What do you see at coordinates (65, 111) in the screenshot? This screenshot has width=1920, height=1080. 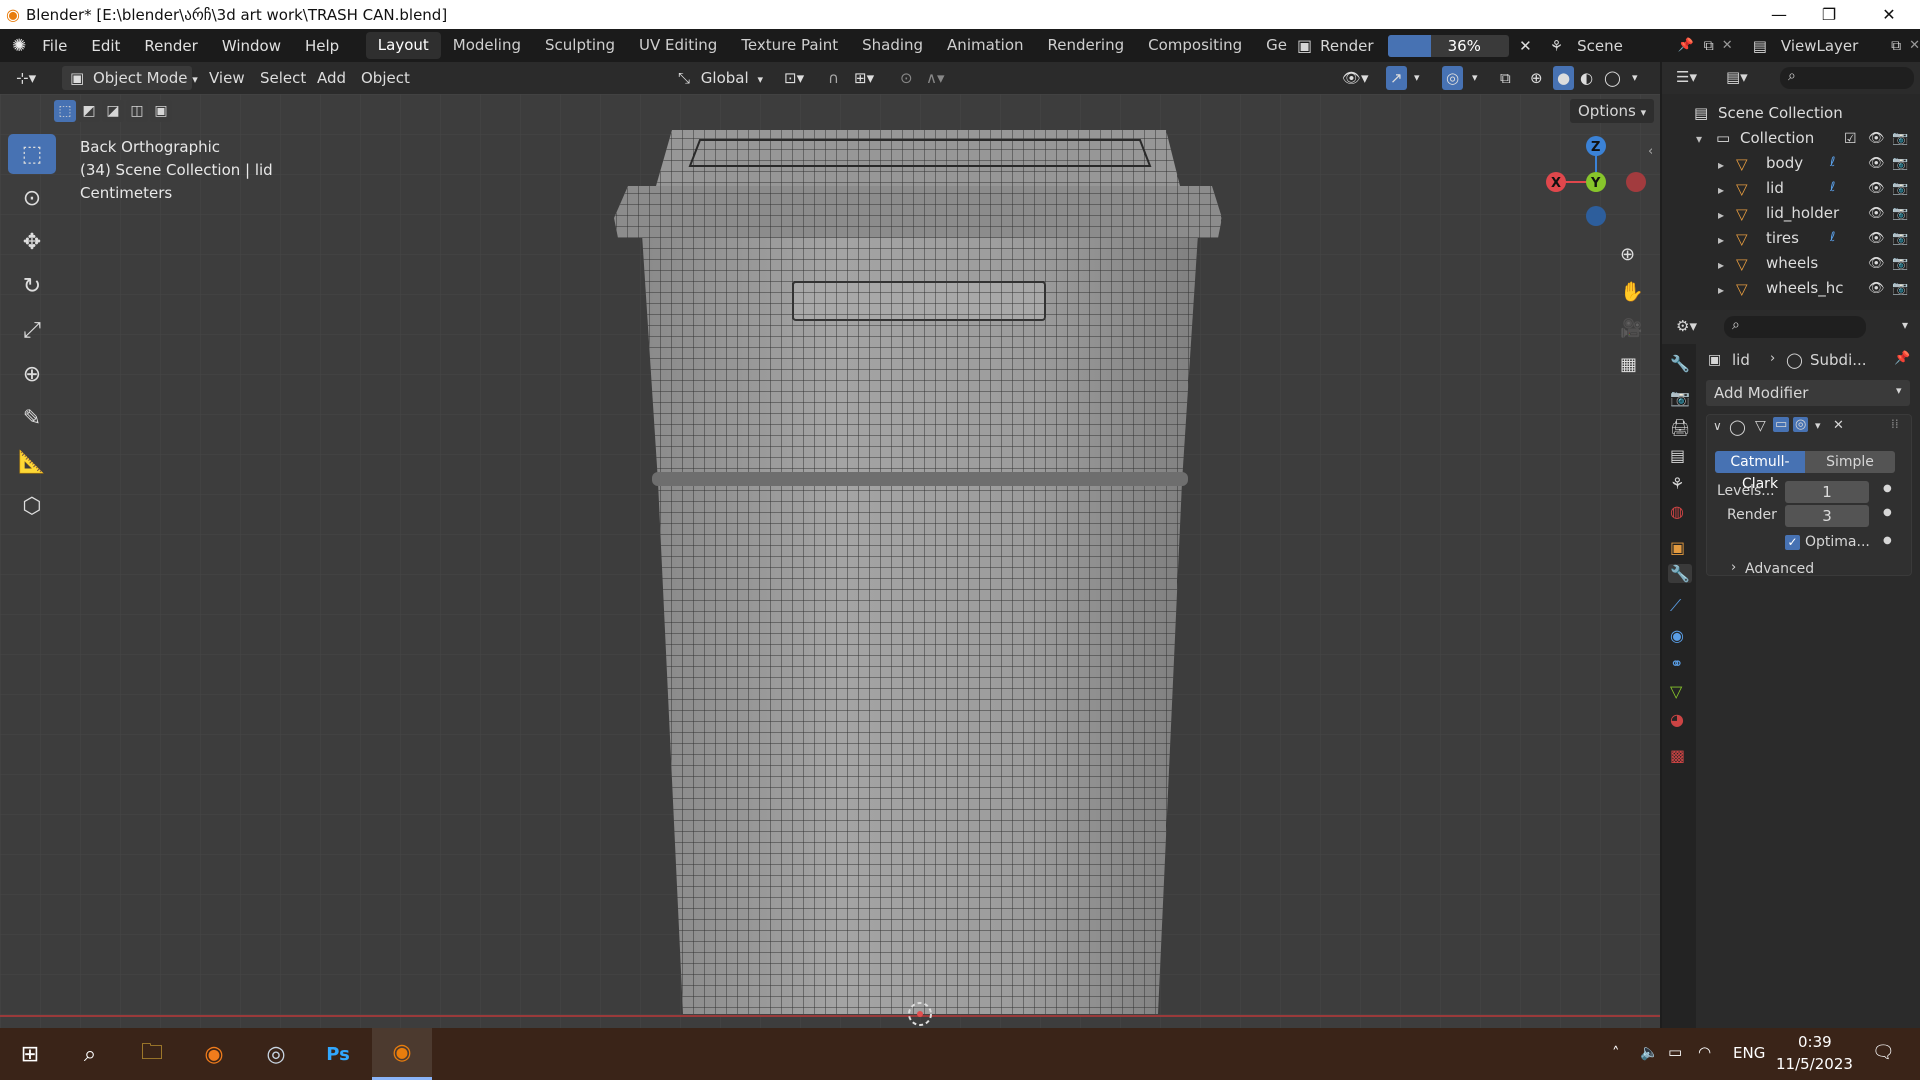 I see `select-new-icon: ⬚` at bounding box center [65, 111].